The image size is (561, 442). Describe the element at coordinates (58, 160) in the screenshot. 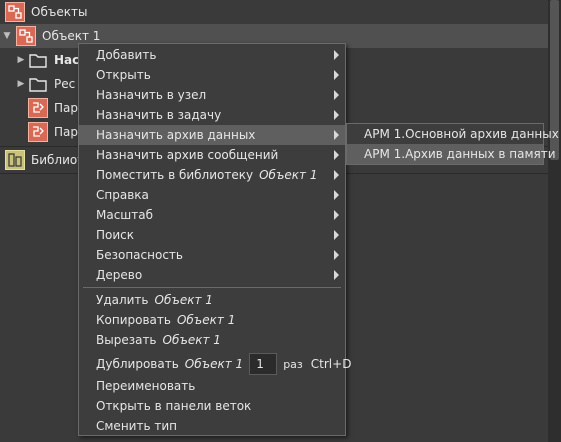

I see `tree-item-label: Библиот` at that location.